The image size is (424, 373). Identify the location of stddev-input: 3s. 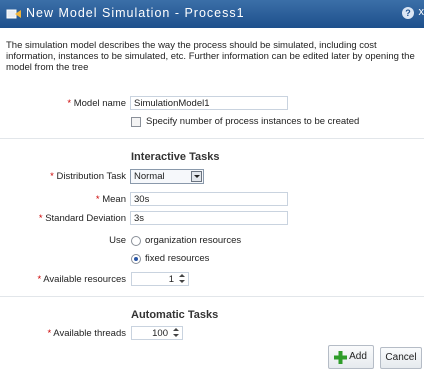
(209, 218).